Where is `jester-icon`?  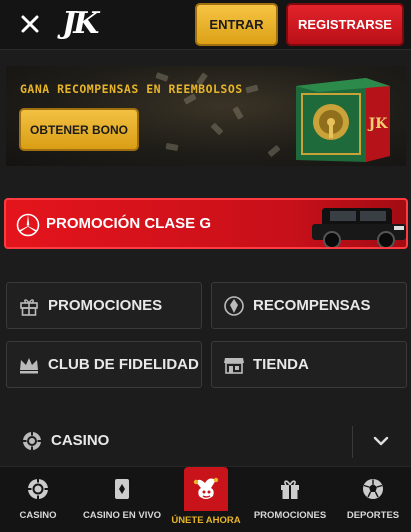 jester-icon is located at coordinates (206, 488).